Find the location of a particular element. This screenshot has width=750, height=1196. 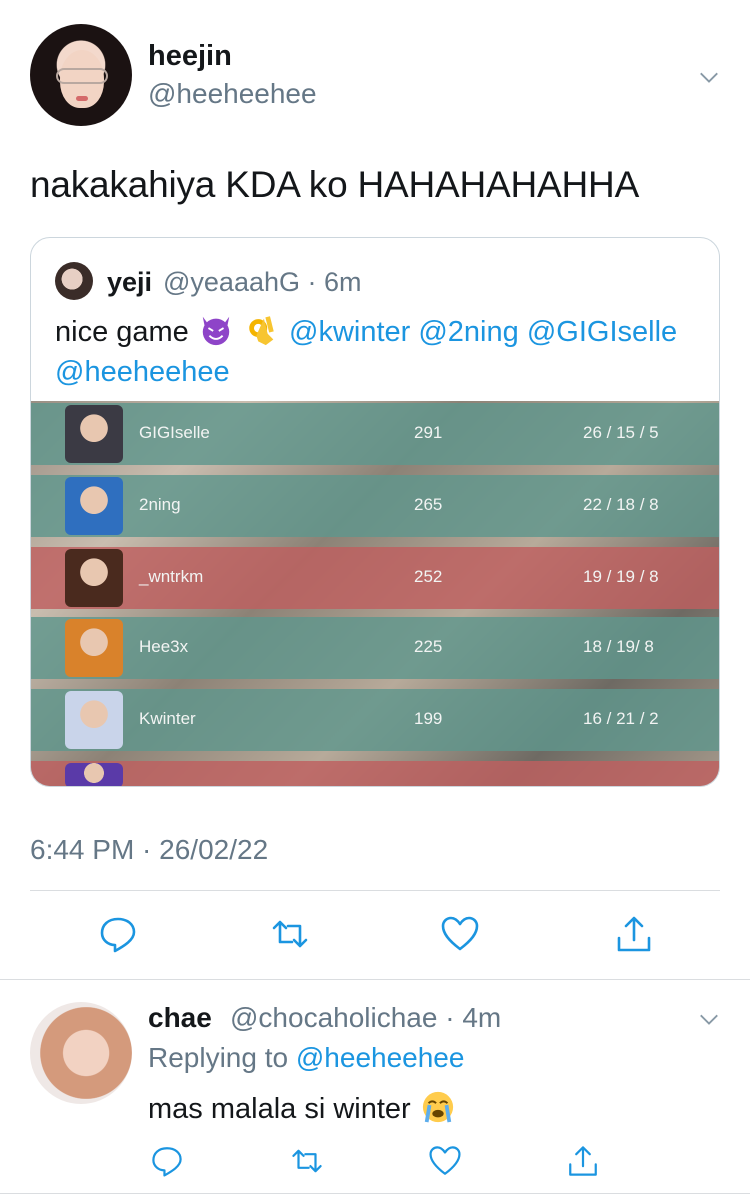

scoreboard-row is located at coordinates (375, 773).